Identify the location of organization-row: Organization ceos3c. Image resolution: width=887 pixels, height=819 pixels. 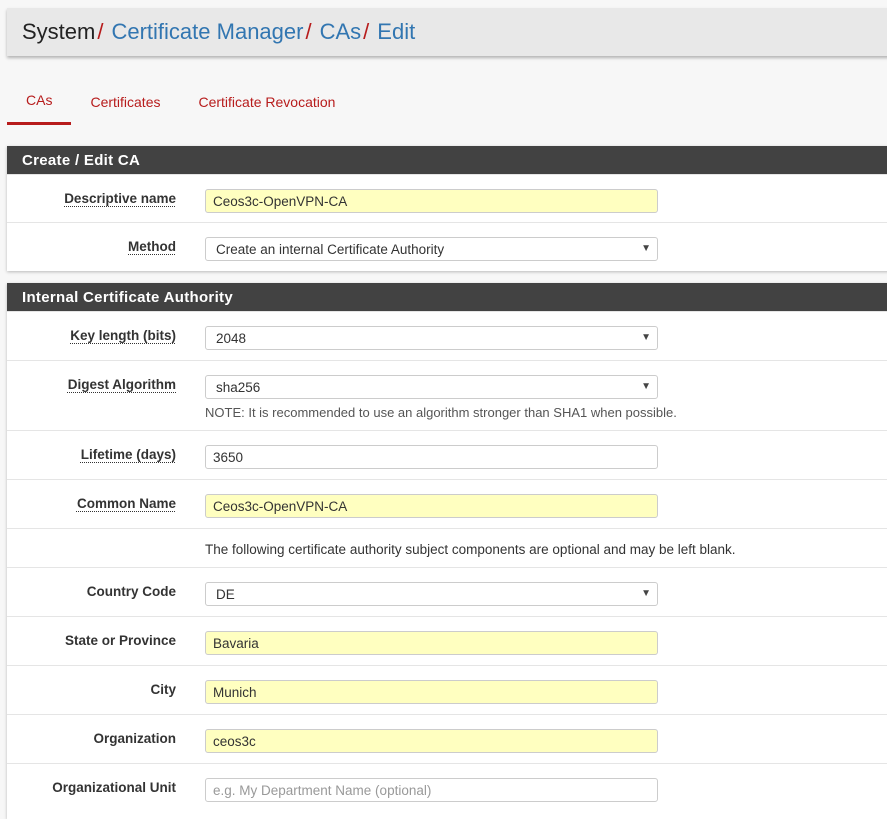
(447, 738).